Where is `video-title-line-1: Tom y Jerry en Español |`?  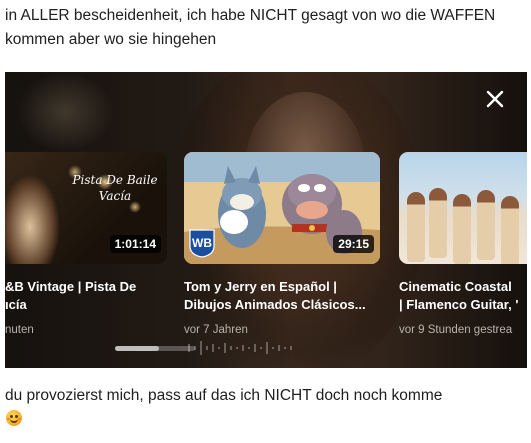
video-title-line-1: Tom y Jerry en Español | is located at coordinates (282, 287).